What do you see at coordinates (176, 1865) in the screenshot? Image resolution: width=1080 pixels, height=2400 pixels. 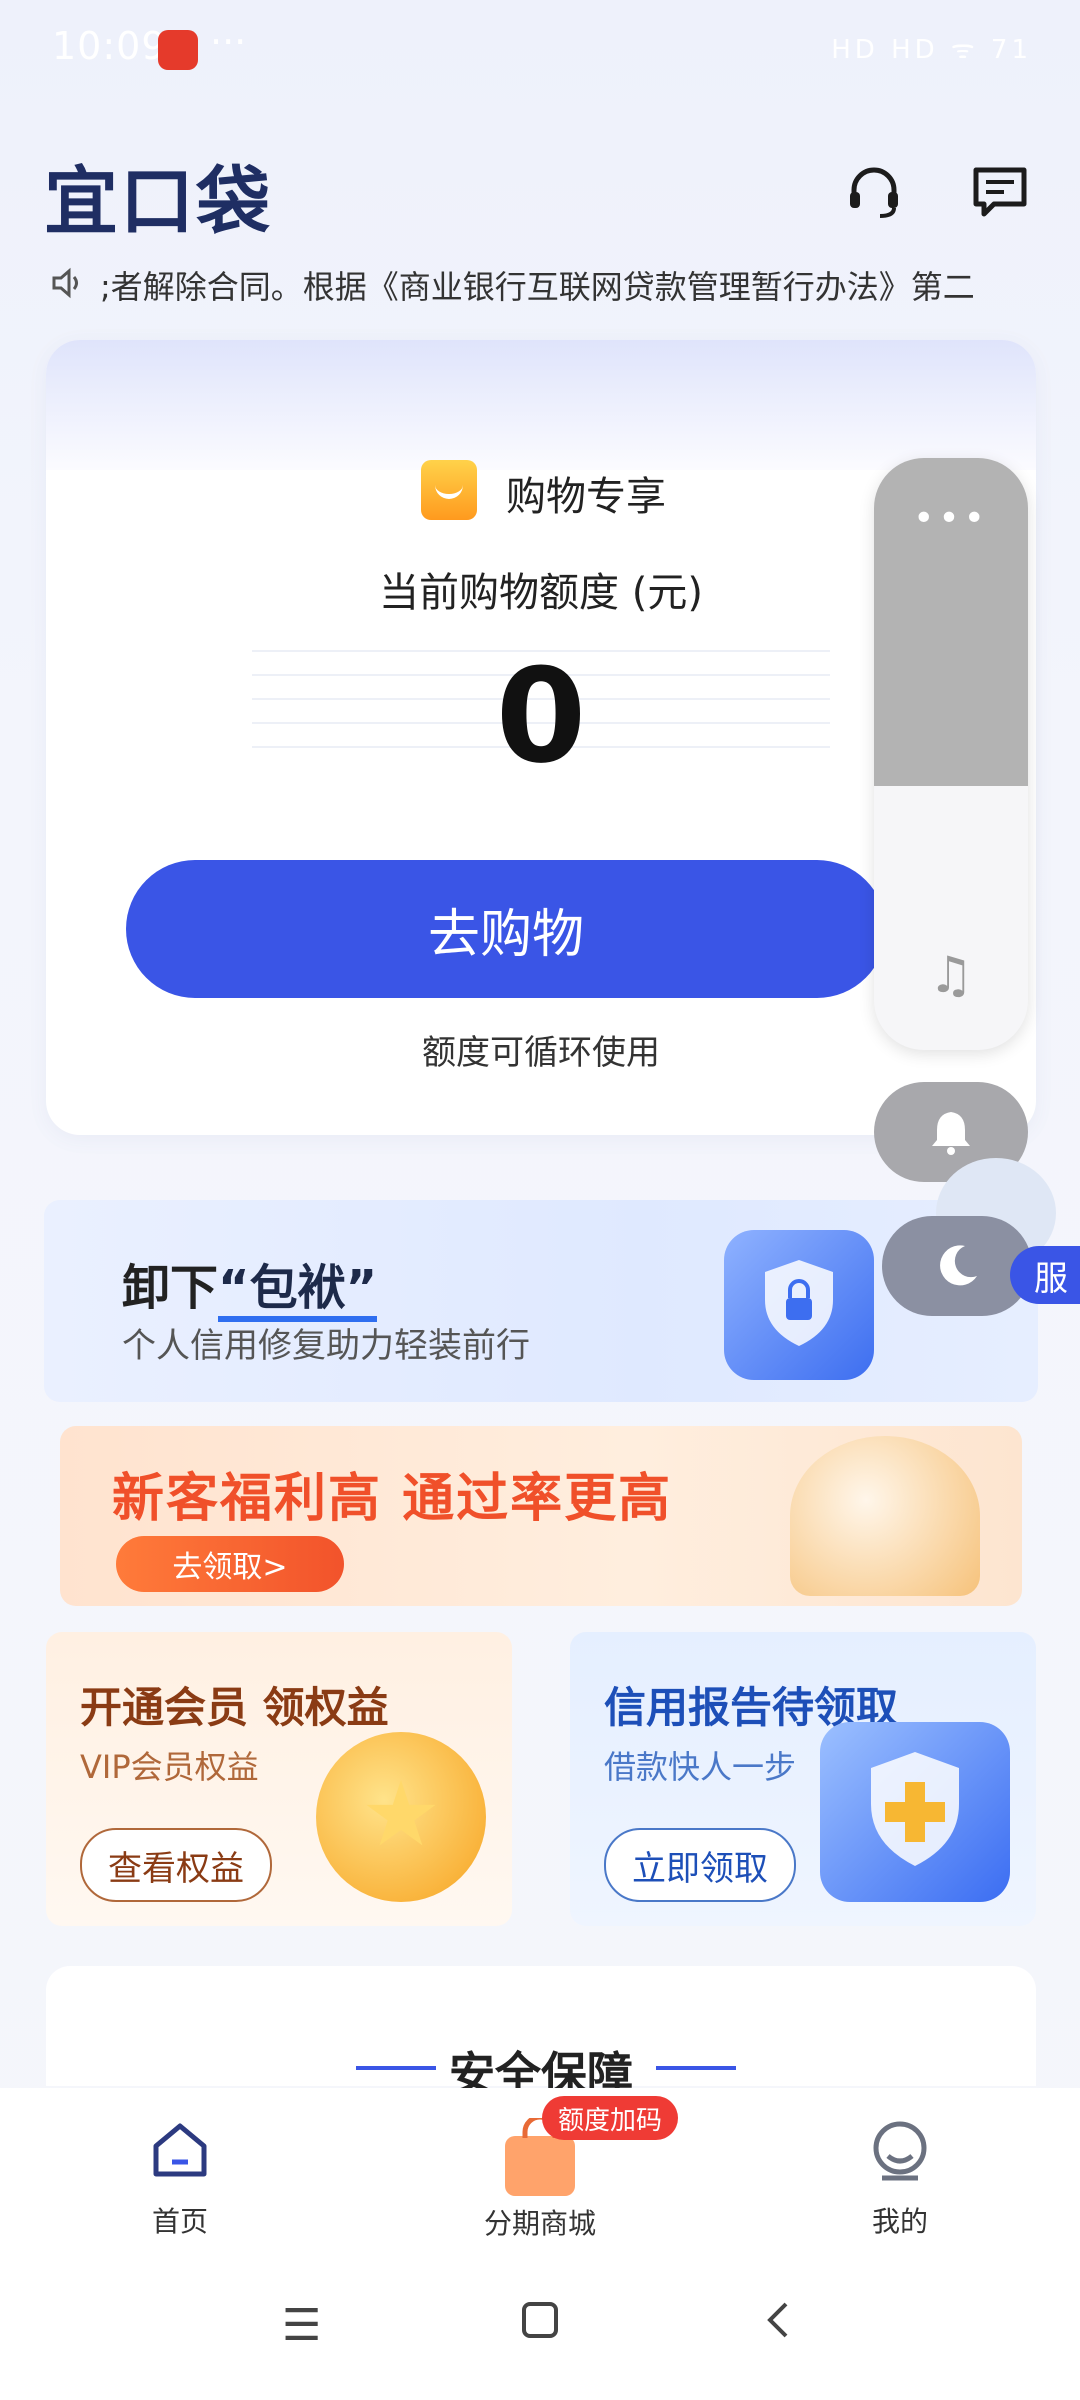 I see `view-benefits-button: 查看权益` at bounding box center [176, 1865].